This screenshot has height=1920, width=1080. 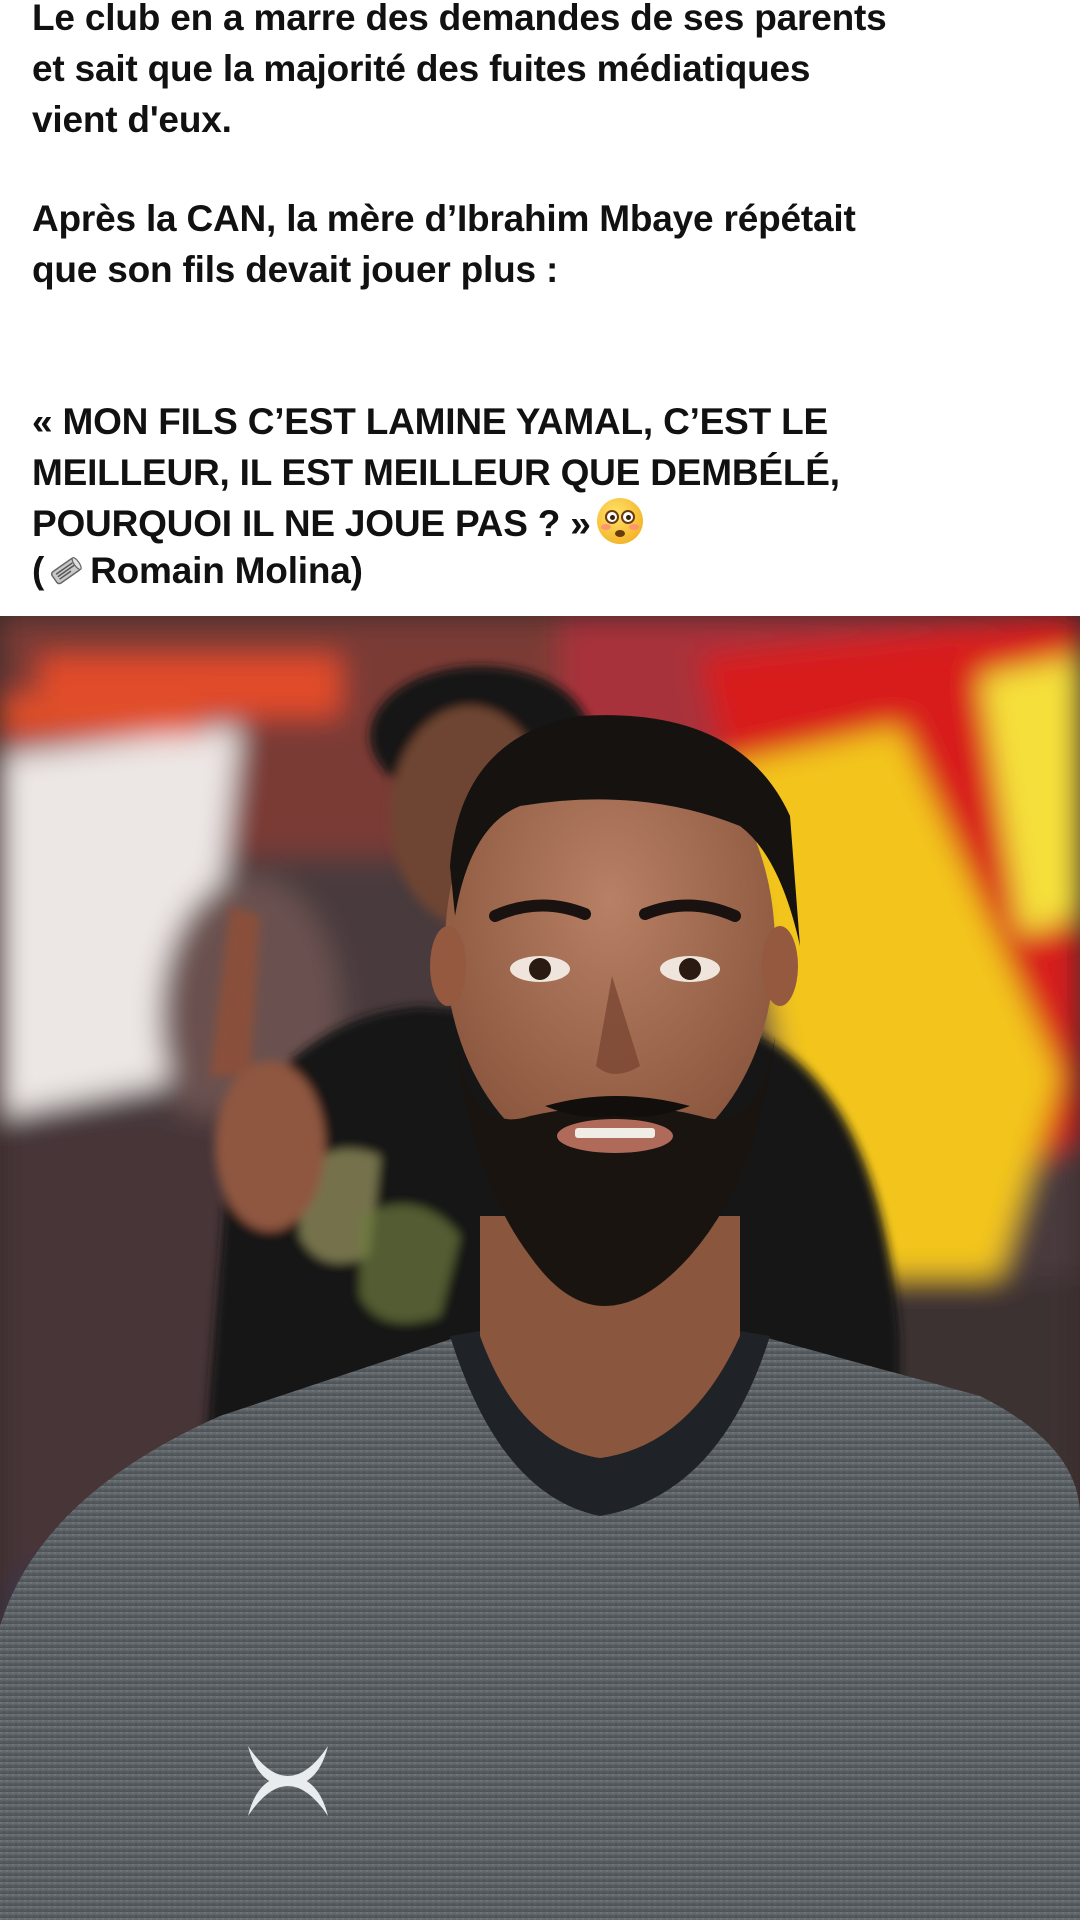 What do you see at coordinates (542, 570) in the screenshot?
I see `post-source: ( Romain Molina)` at bounding box center [542, 570].